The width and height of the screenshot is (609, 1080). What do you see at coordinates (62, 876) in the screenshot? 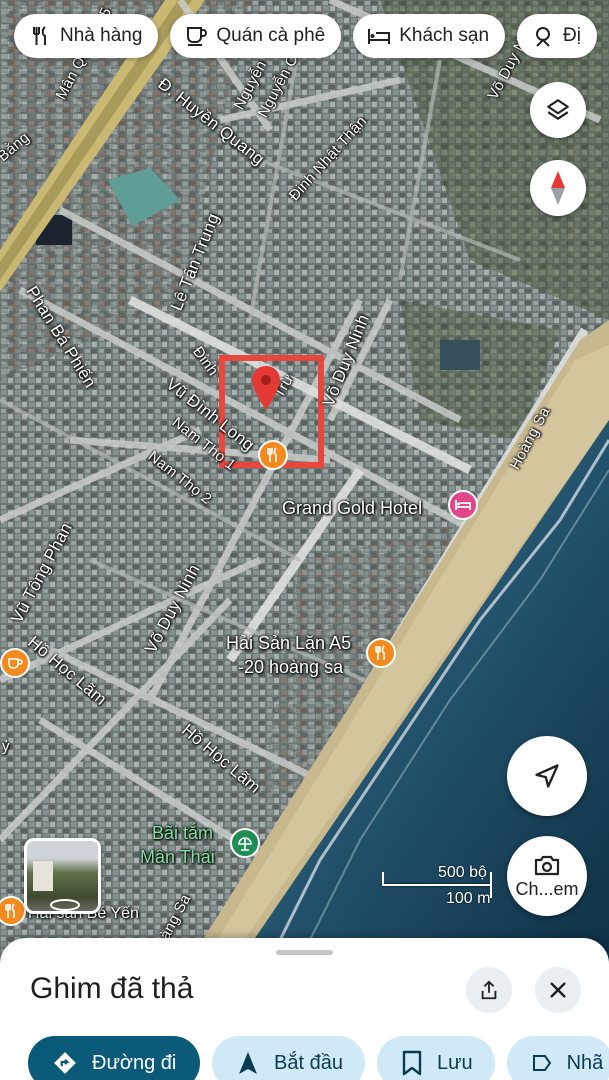
I see `street-view-thumbnail` at bounding box center [62, 876].